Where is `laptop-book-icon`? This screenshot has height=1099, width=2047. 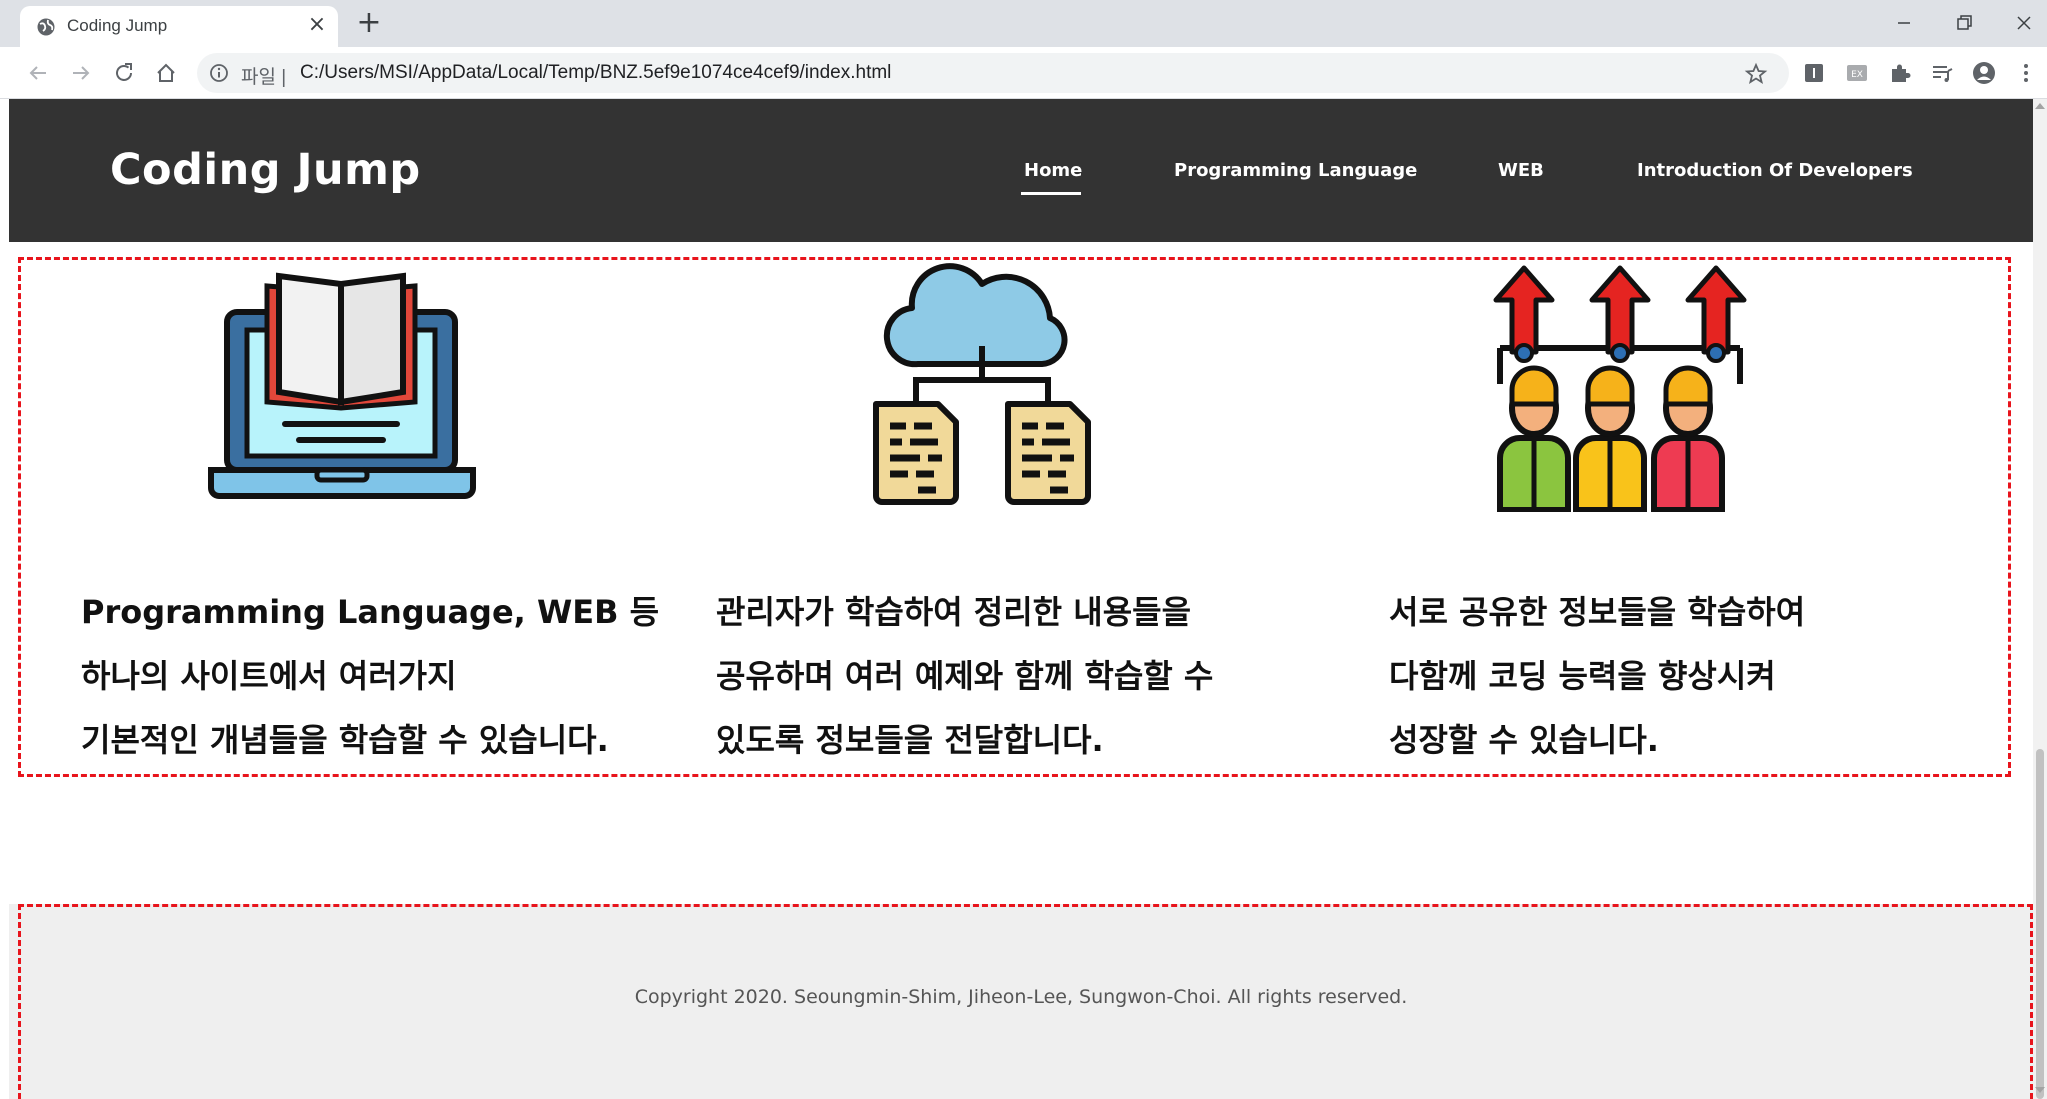 laptop-book-icon is located at coordinates (342, 385).